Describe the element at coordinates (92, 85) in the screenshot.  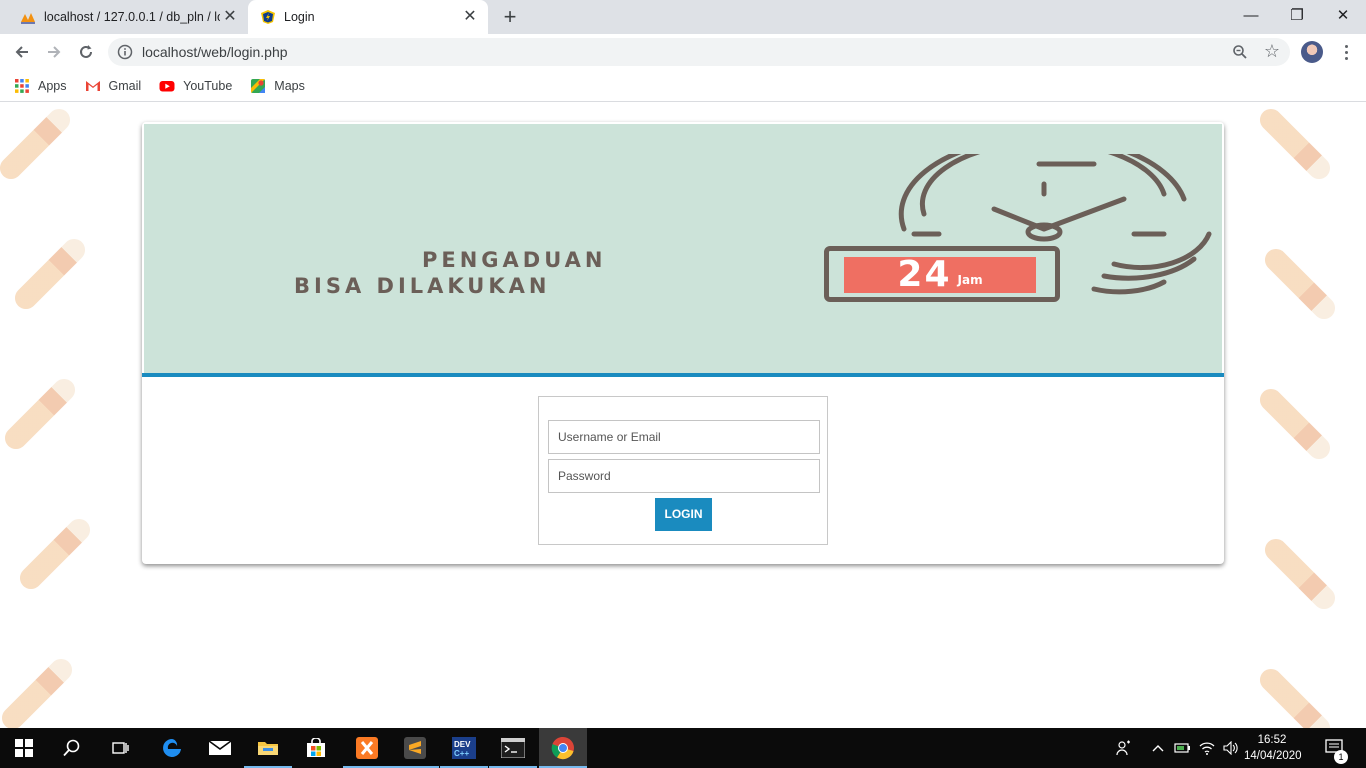
I see `gmail-icon` at that location.